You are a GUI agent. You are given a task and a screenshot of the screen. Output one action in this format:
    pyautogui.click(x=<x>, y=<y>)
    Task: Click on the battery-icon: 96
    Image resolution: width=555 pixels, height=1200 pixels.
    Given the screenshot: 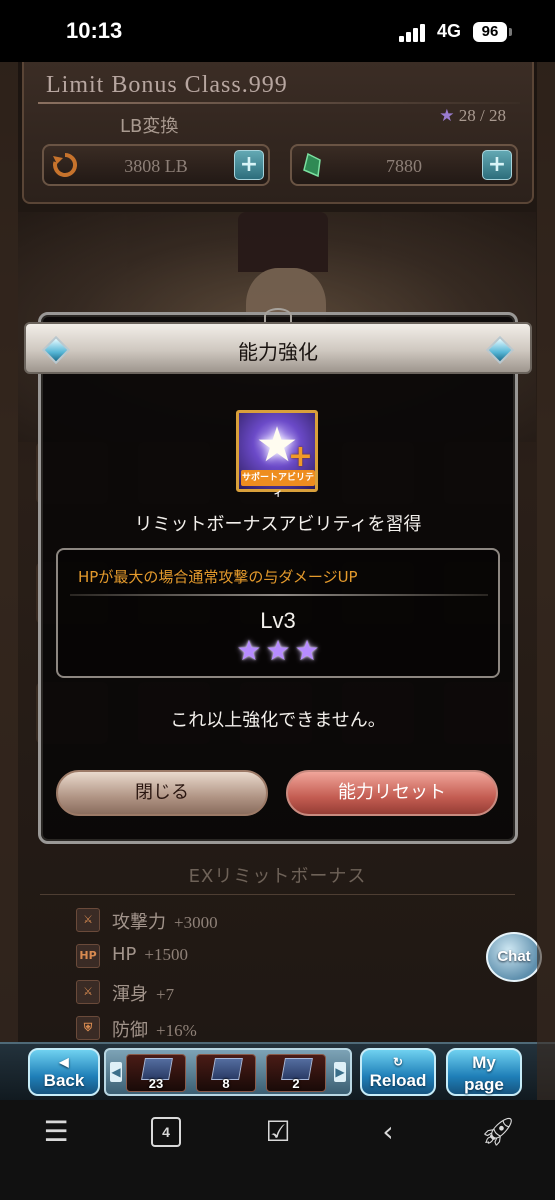 What is the action you would take?
    pyautogui.click(x=492, y=32)
    